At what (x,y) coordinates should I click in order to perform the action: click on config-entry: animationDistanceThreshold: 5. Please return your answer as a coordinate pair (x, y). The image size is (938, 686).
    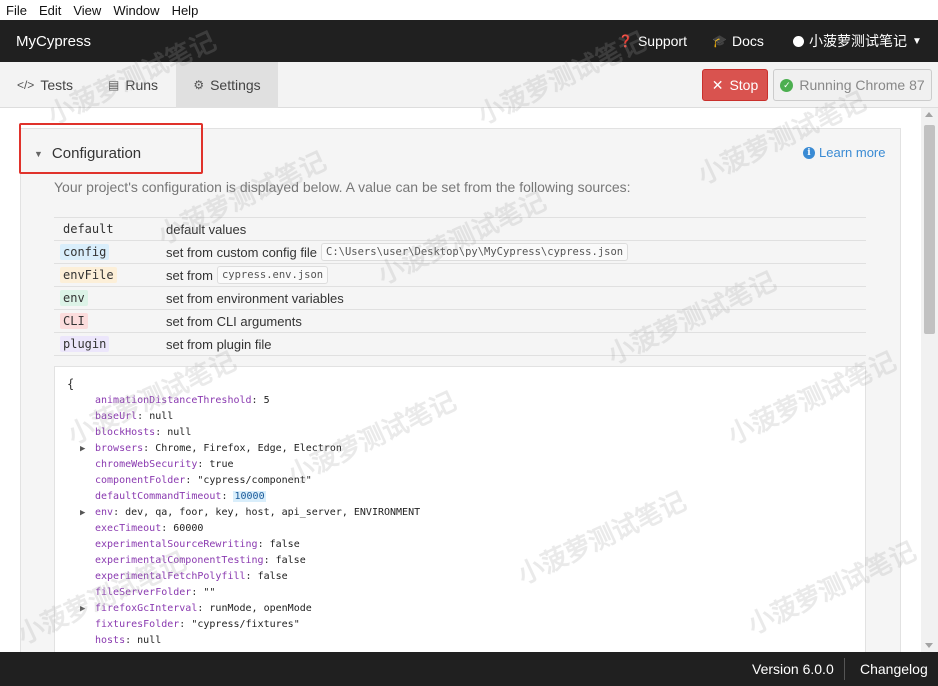
    Looking at the image, I should click on (460, 401).